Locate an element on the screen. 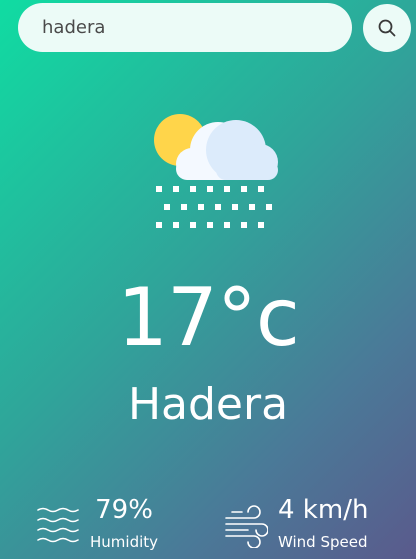  humidity-label: Humidity is located at coordinates (124, 542).